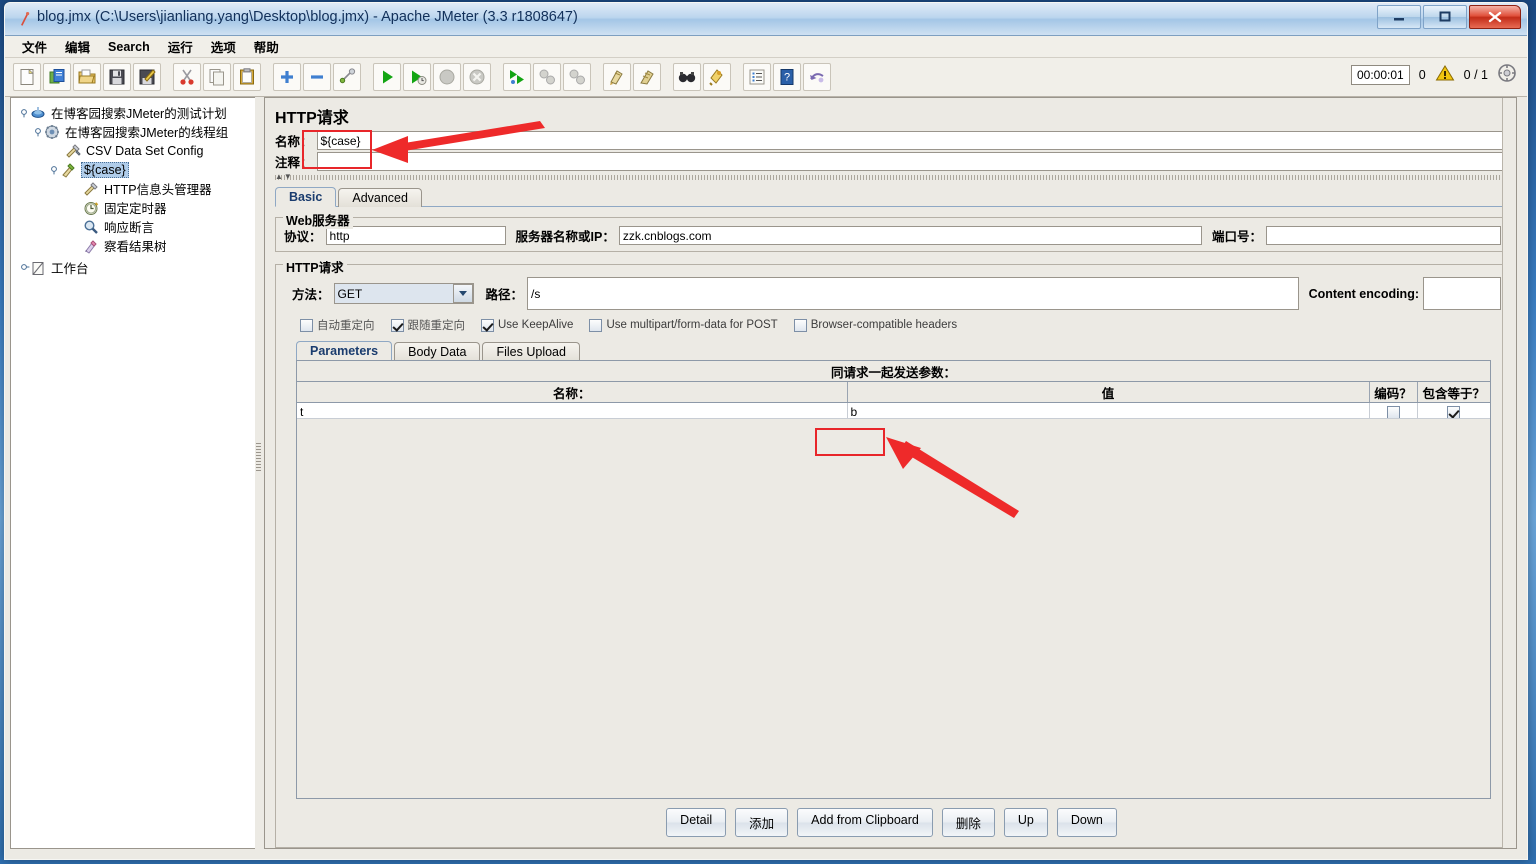  Describe the element at coordinates (1454, 412) in the screenshot. I see `include-equals-checkbox-icon` at that location.